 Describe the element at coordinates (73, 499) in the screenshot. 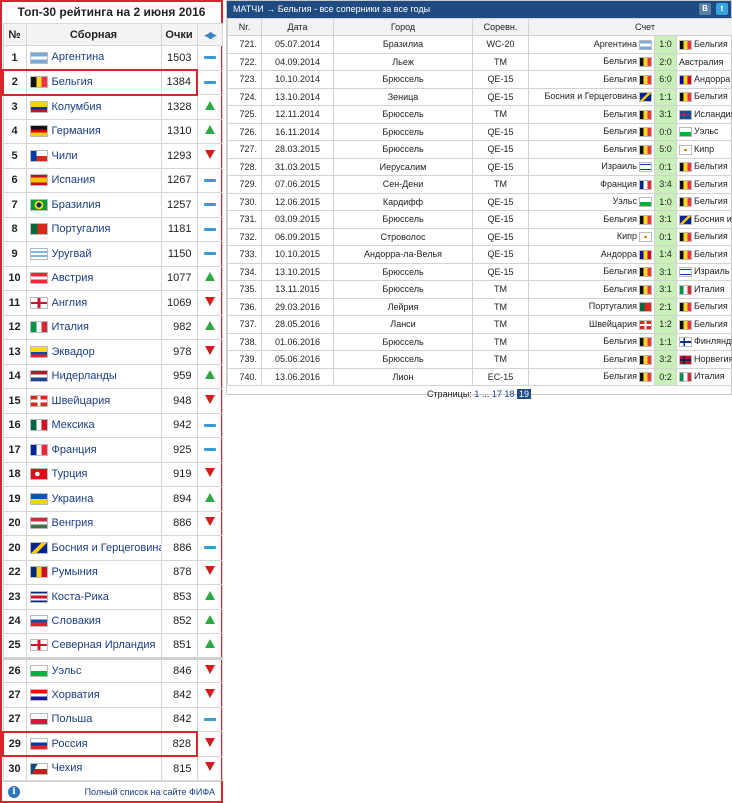

I see `team-name: Украина` at that location.